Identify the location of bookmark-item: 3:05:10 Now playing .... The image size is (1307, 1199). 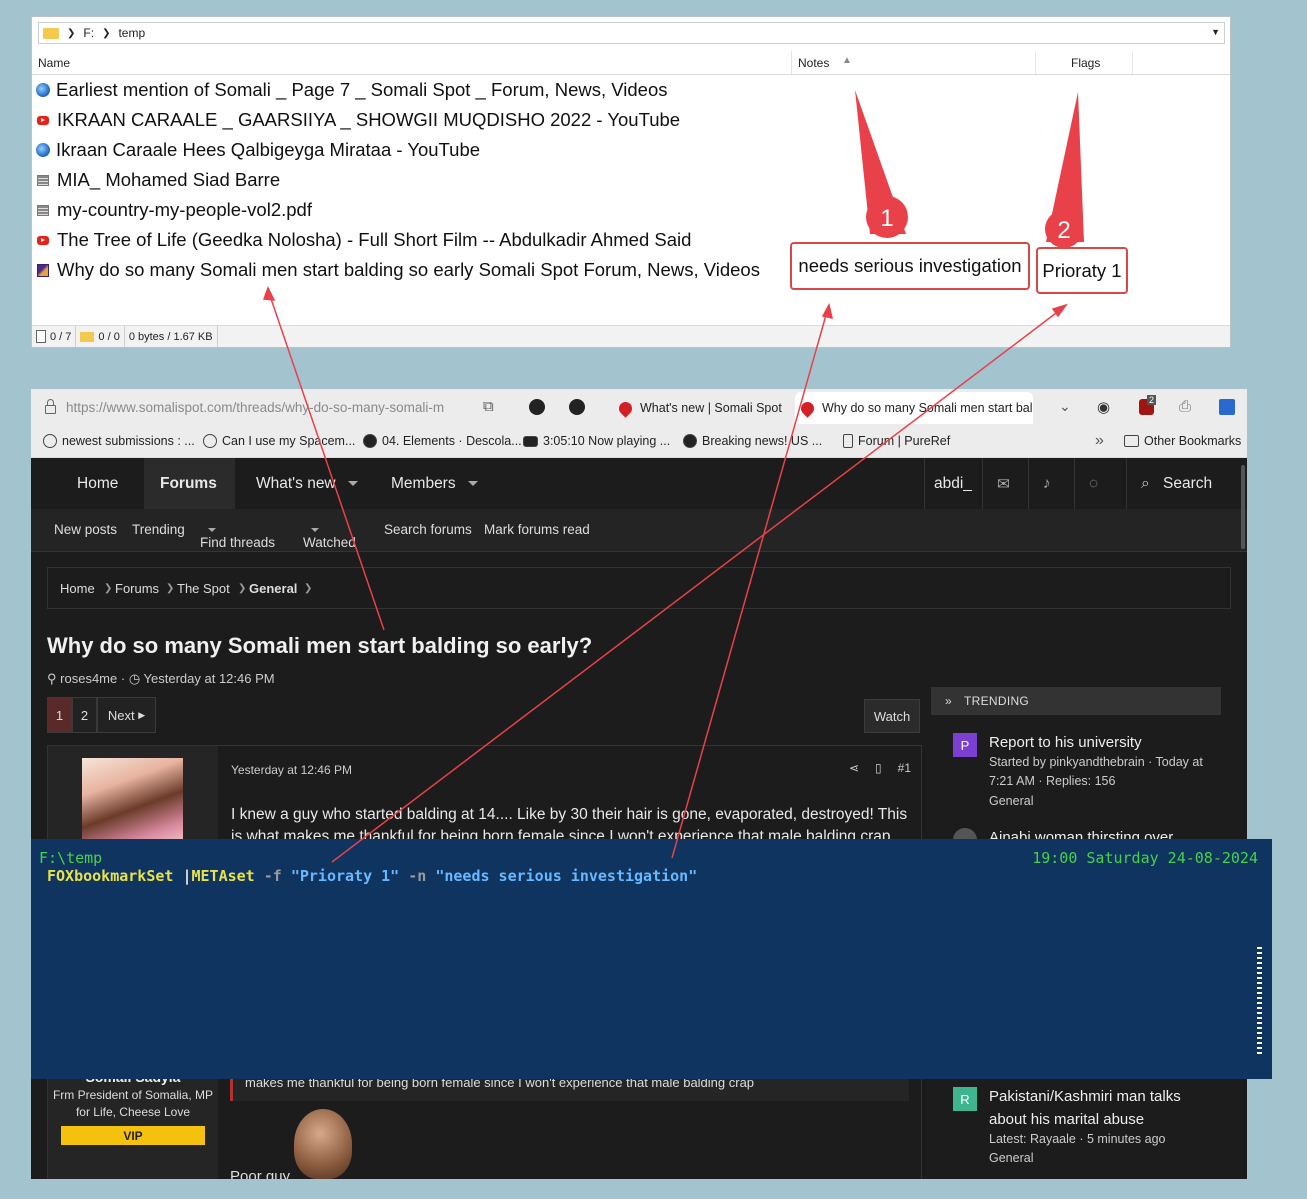
(596, 441).